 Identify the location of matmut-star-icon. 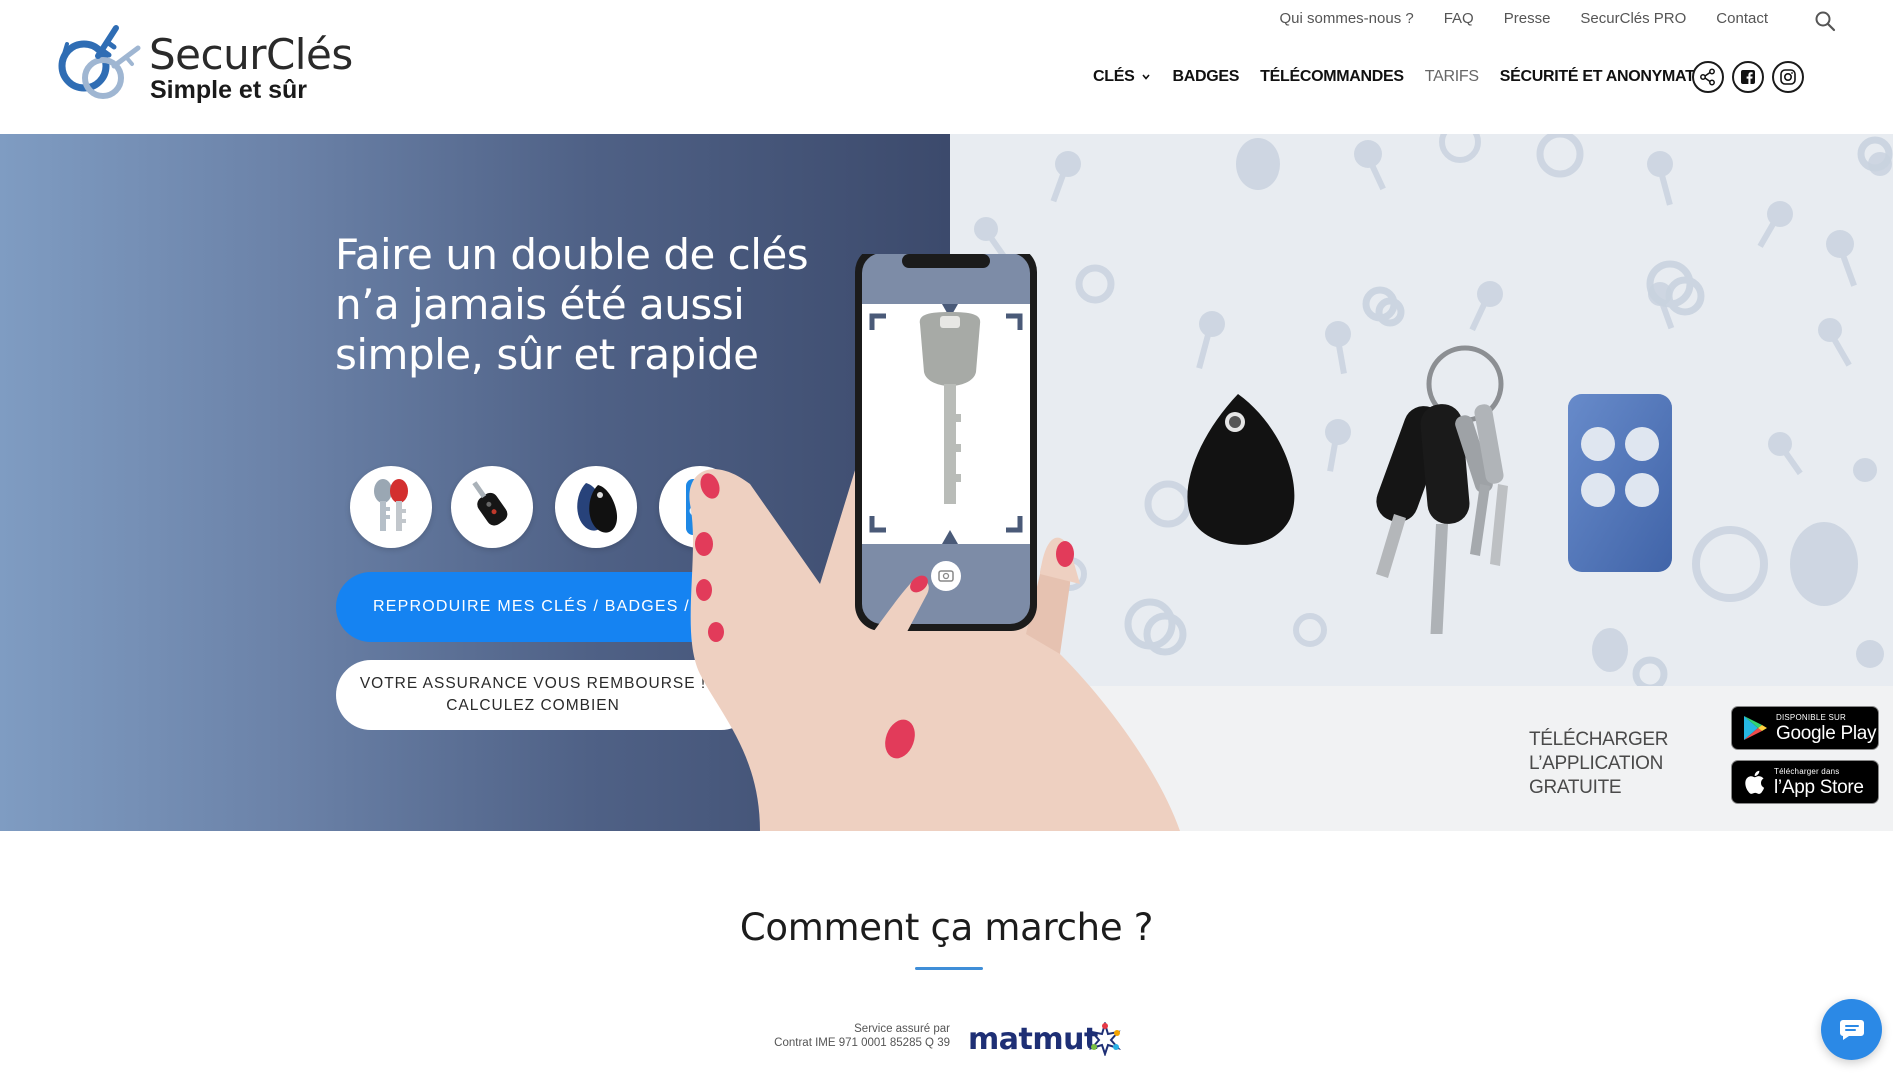
(1105, 1039).